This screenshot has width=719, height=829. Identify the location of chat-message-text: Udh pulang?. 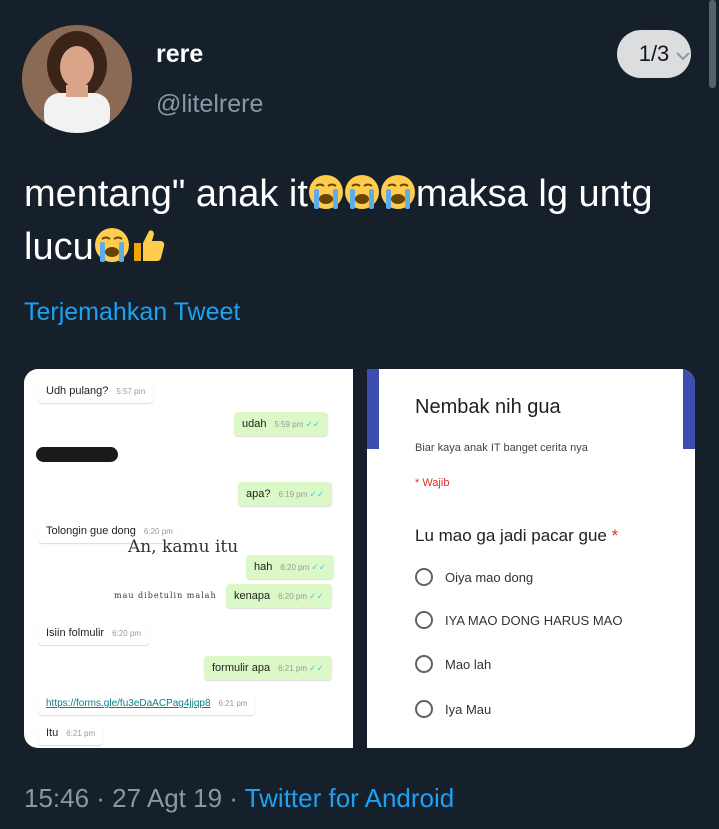
(77, 391).